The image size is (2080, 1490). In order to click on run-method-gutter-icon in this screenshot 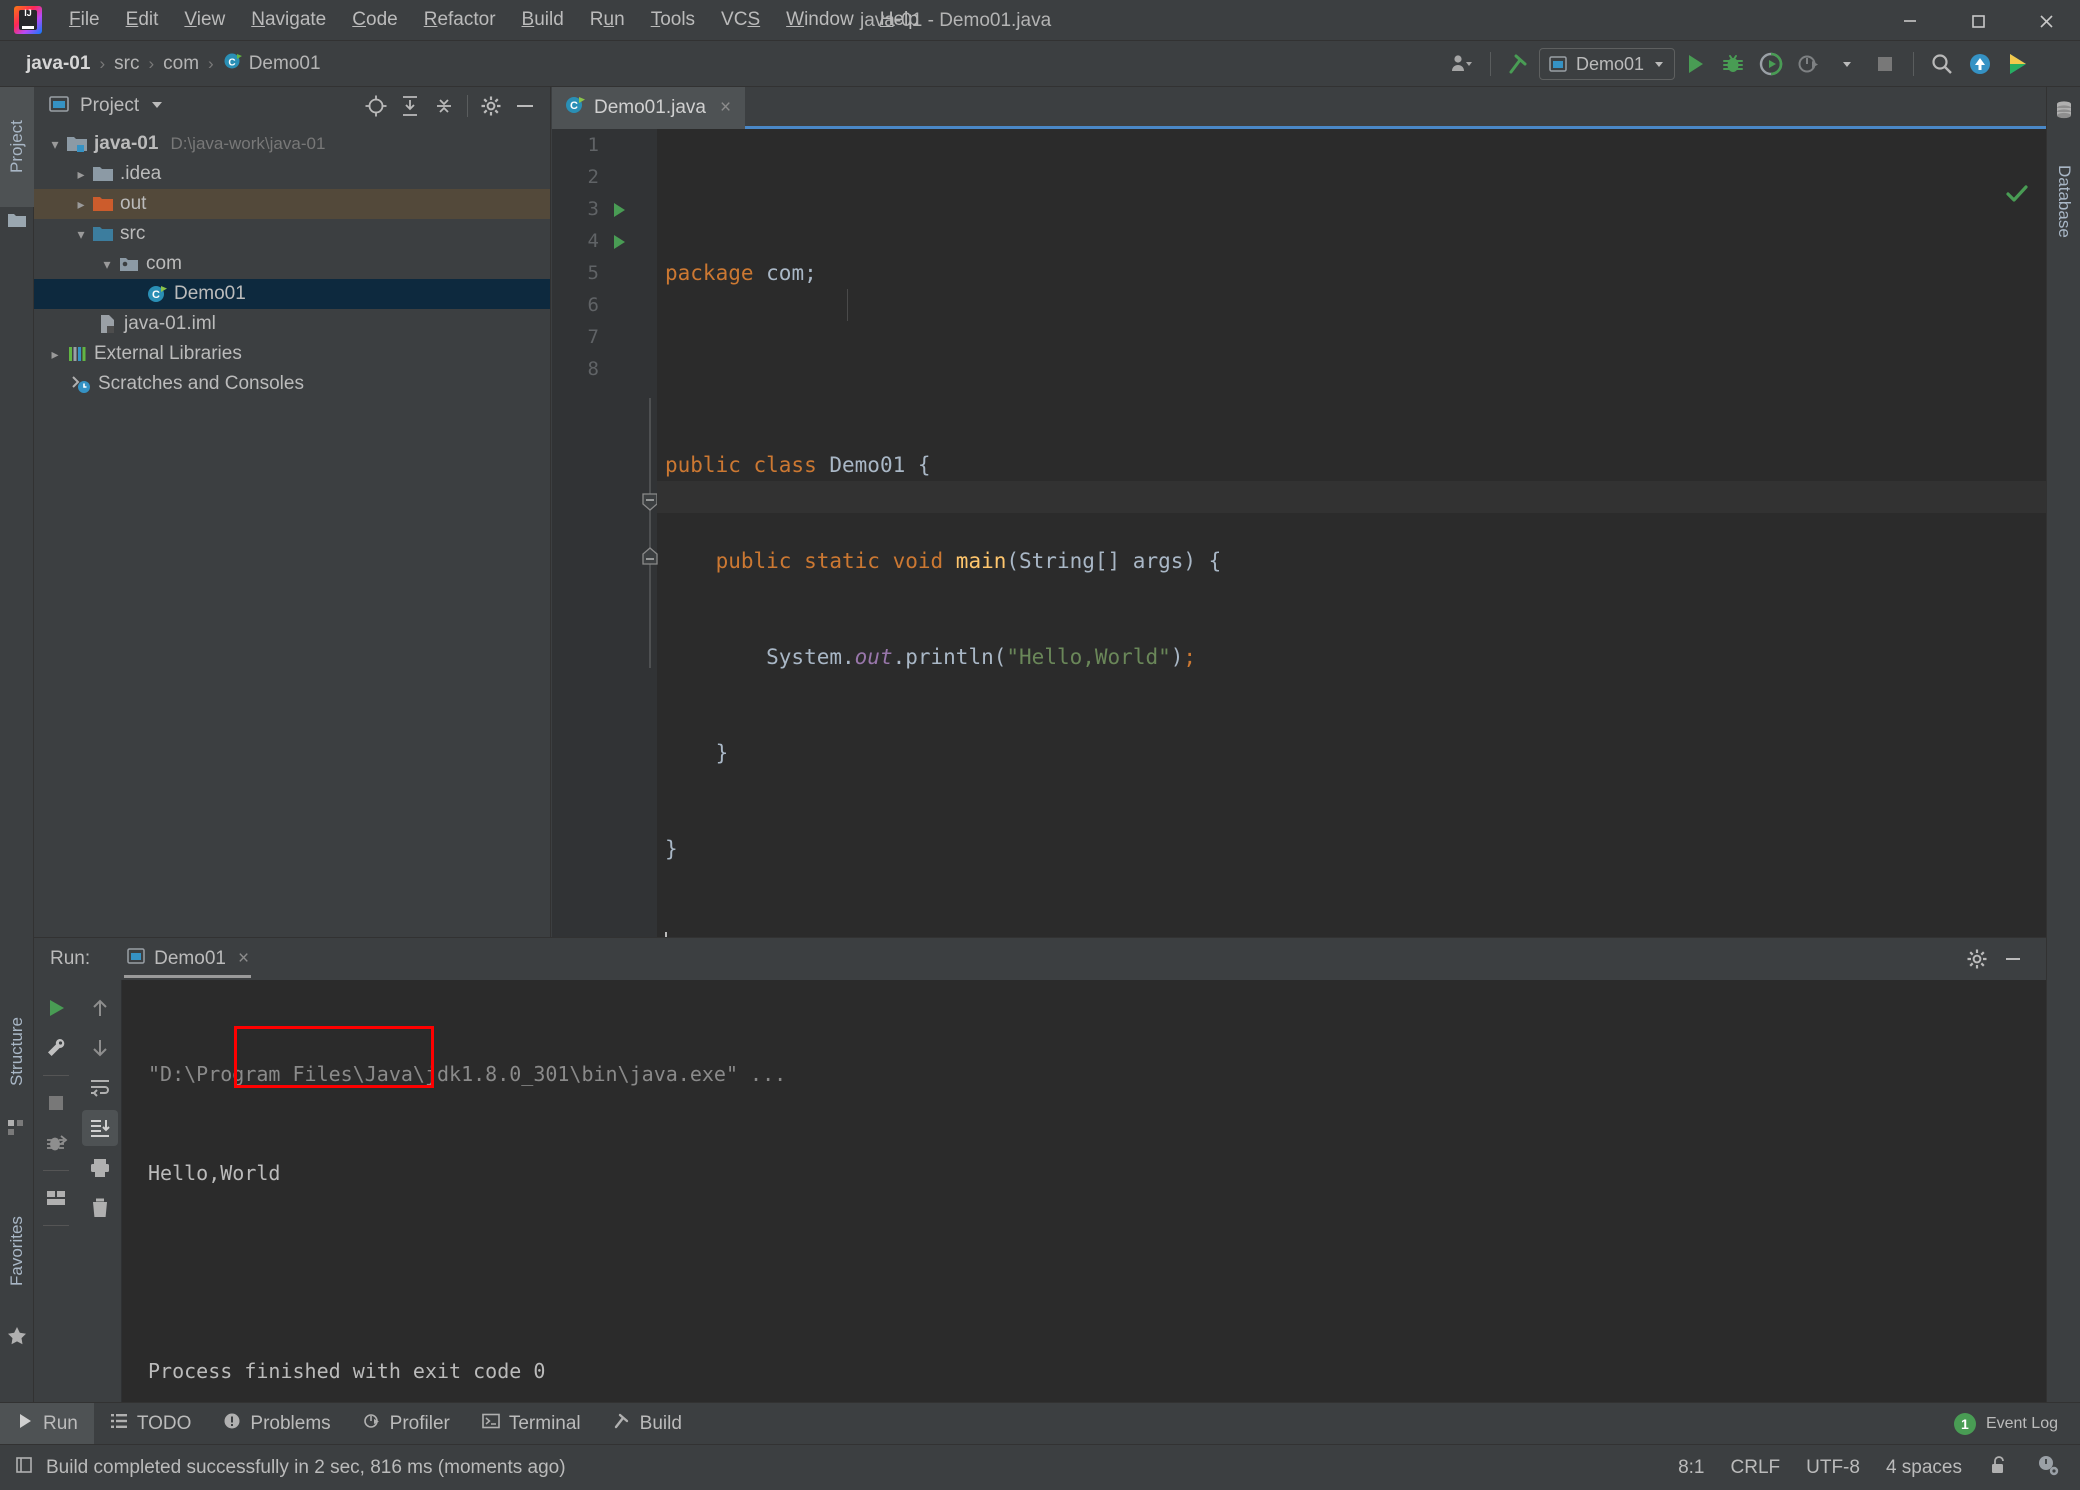, I will do `click(619, 244)`.